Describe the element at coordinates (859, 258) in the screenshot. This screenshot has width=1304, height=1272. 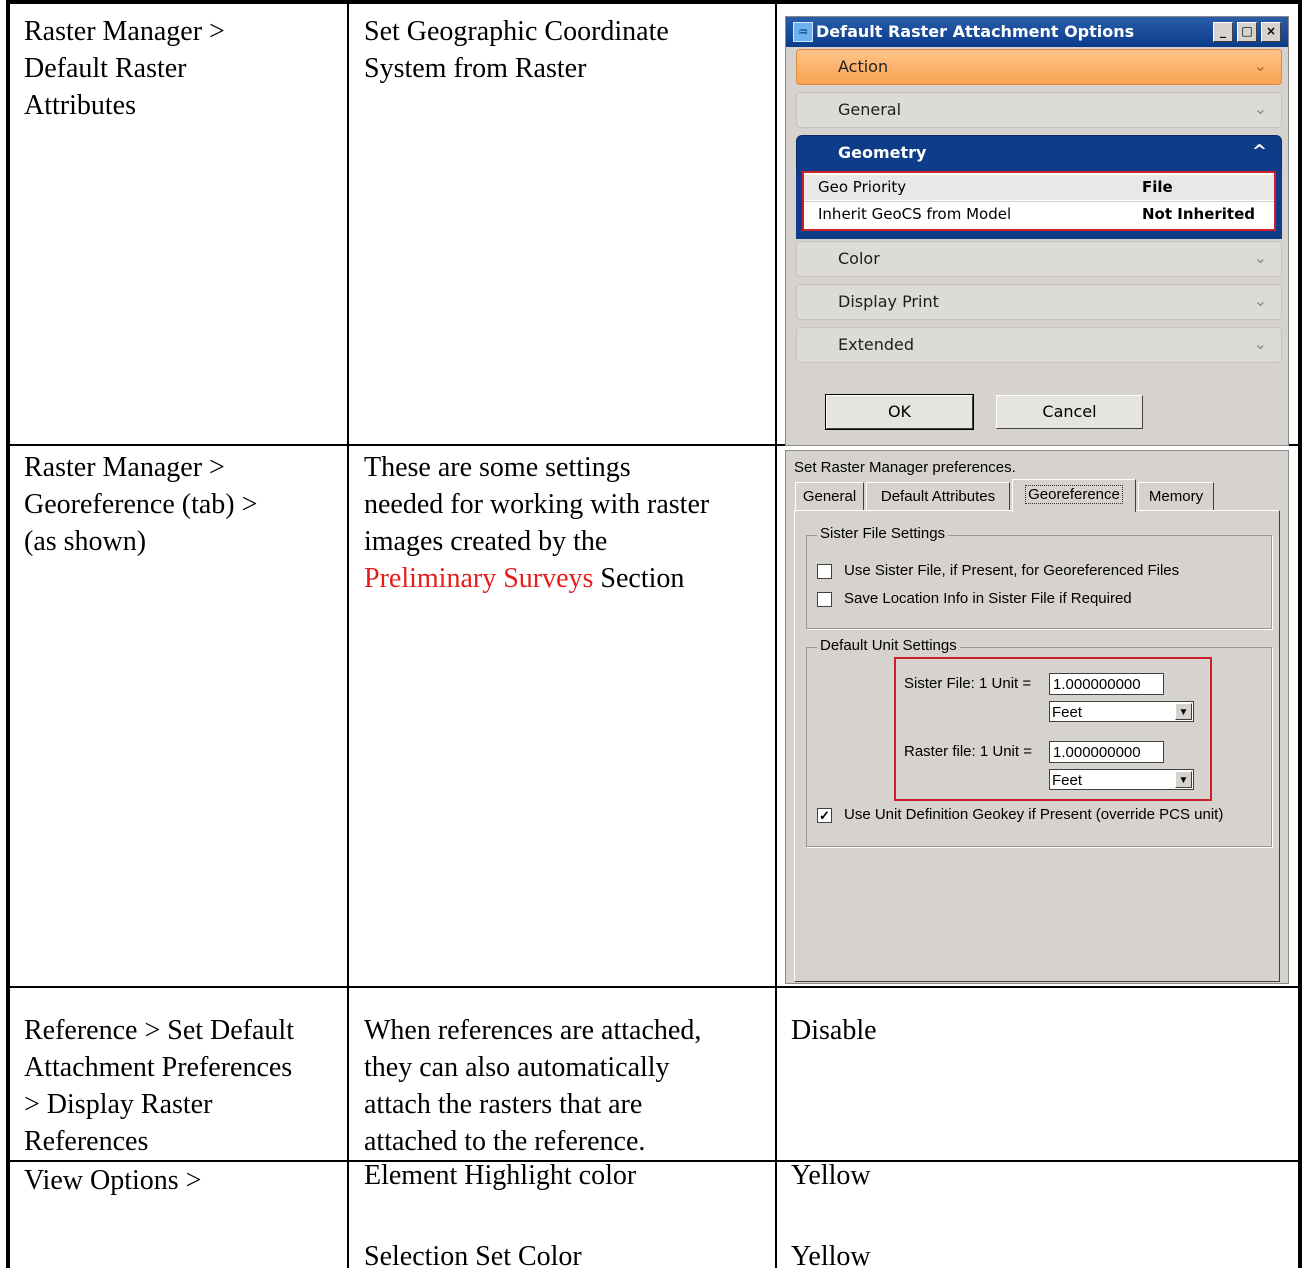
I see `panel-color-label: Color` at that location.